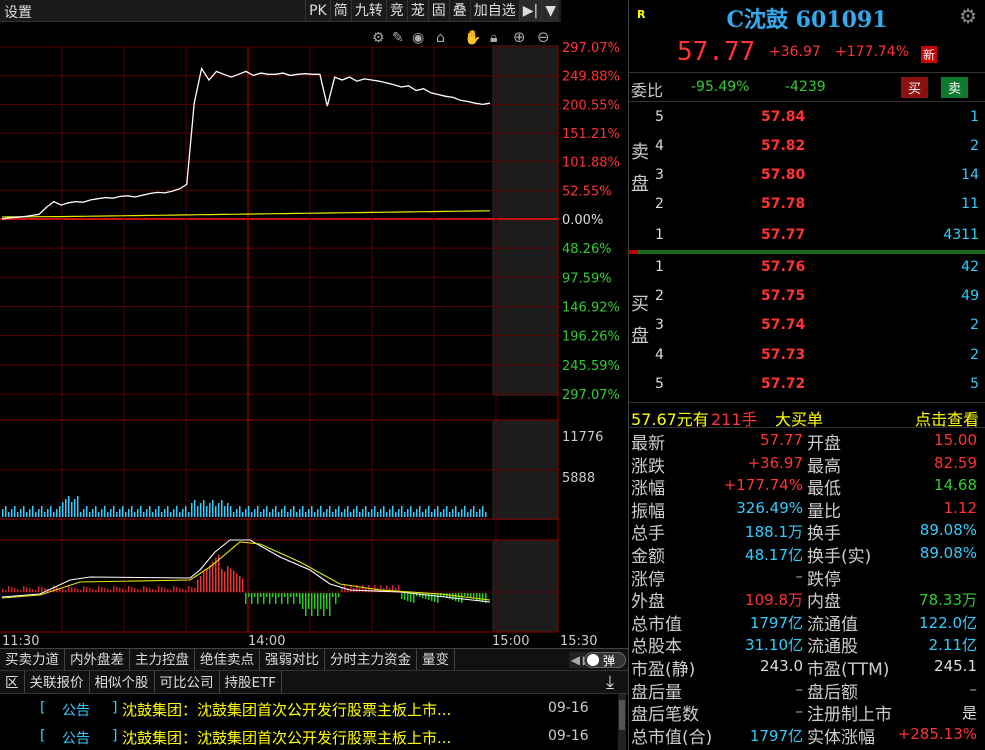 This screenshot has width=985, height=750. What do you see at coordinates (459, 11) in the screenshot?
I see `overlay-button: 叠` at bounding box center [459, 11].